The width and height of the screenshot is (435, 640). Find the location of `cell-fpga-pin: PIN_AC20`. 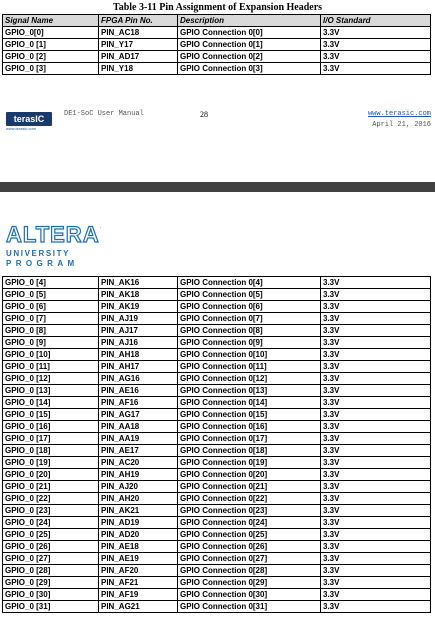

cell-fpga-pin: PIN_AC20 is located at coordinates (138, 462).